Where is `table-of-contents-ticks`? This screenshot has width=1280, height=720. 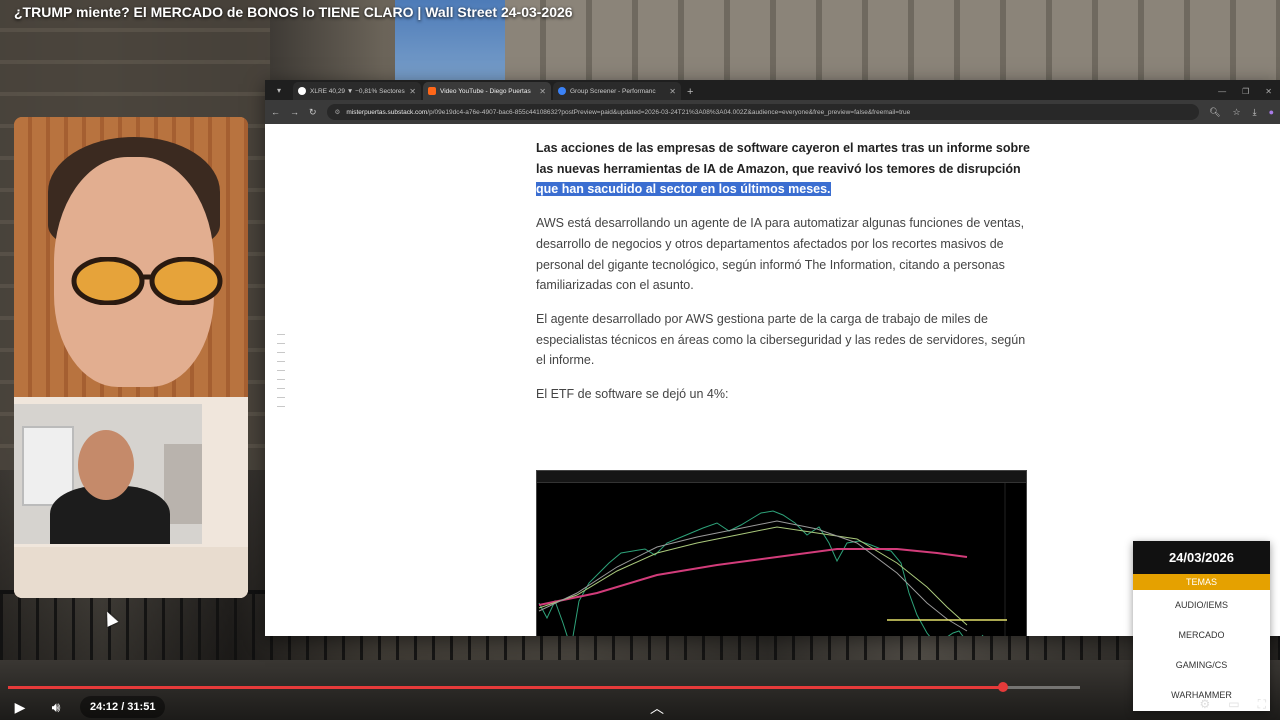 table-of-contents-ticks is located at coordinates (281, 374).